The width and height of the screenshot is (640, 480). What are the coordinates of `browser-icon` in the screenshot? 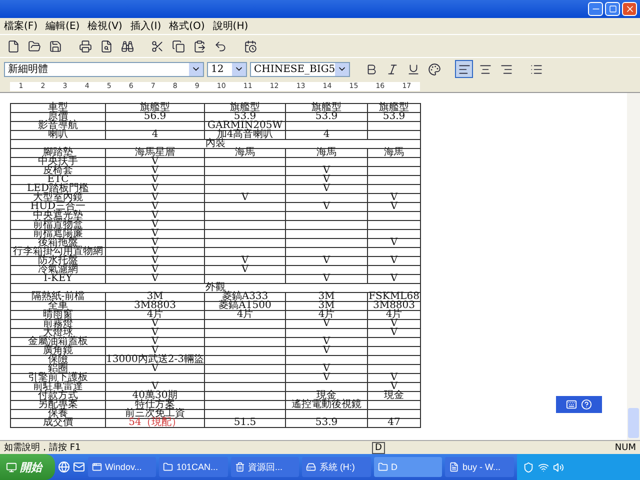 It's located at (64, 467).